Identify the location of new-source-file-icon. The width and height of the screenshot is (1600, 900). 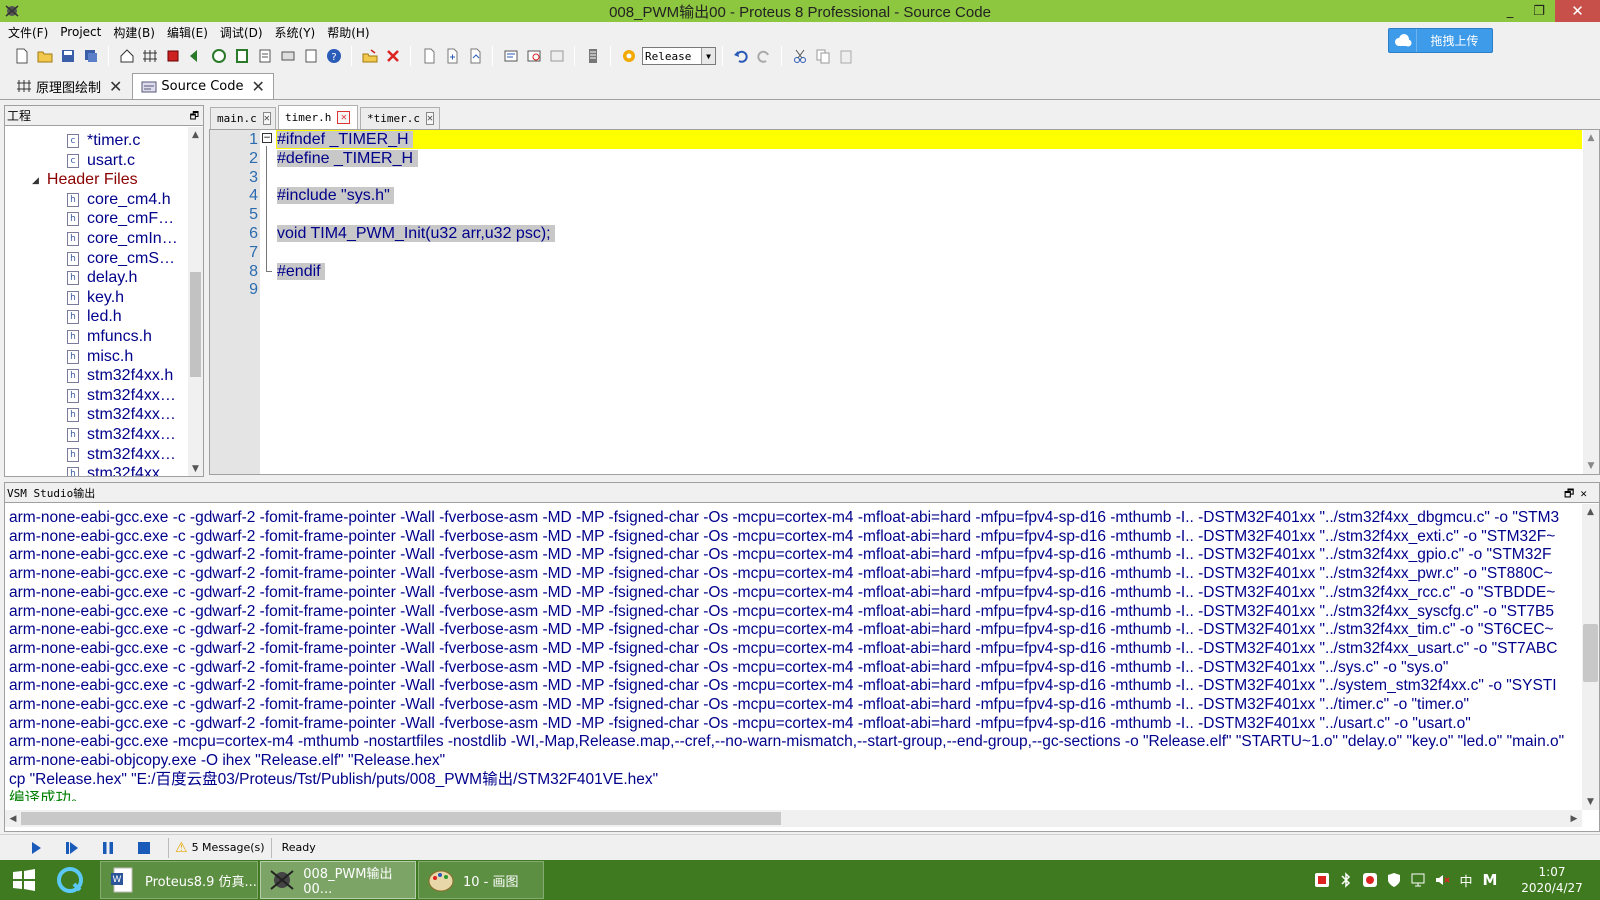
(429, 56).